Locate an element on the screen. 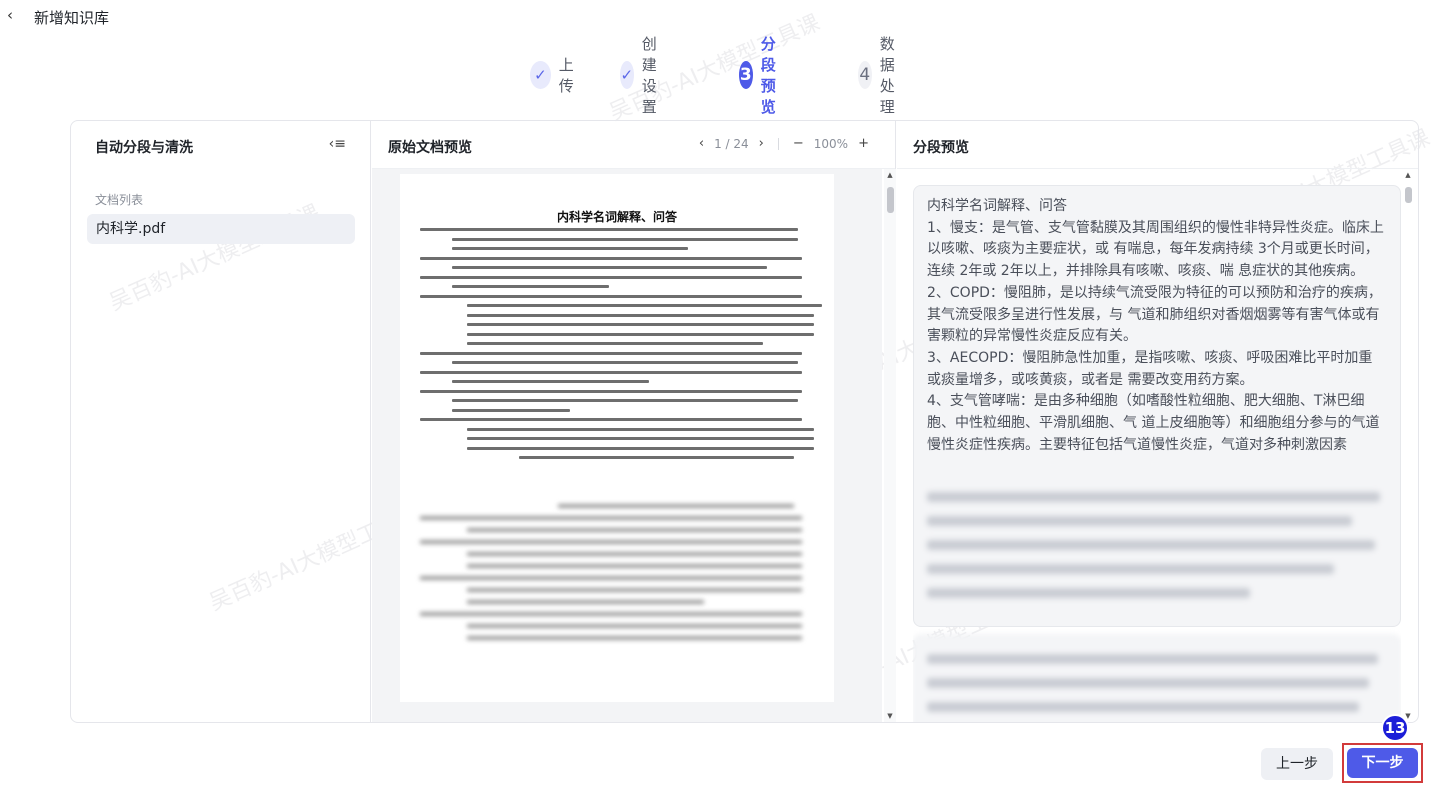 Image resolution: width=1449 pixels, height=794 pixels. pdf-blurred-text is located at coordinates (617, 599).